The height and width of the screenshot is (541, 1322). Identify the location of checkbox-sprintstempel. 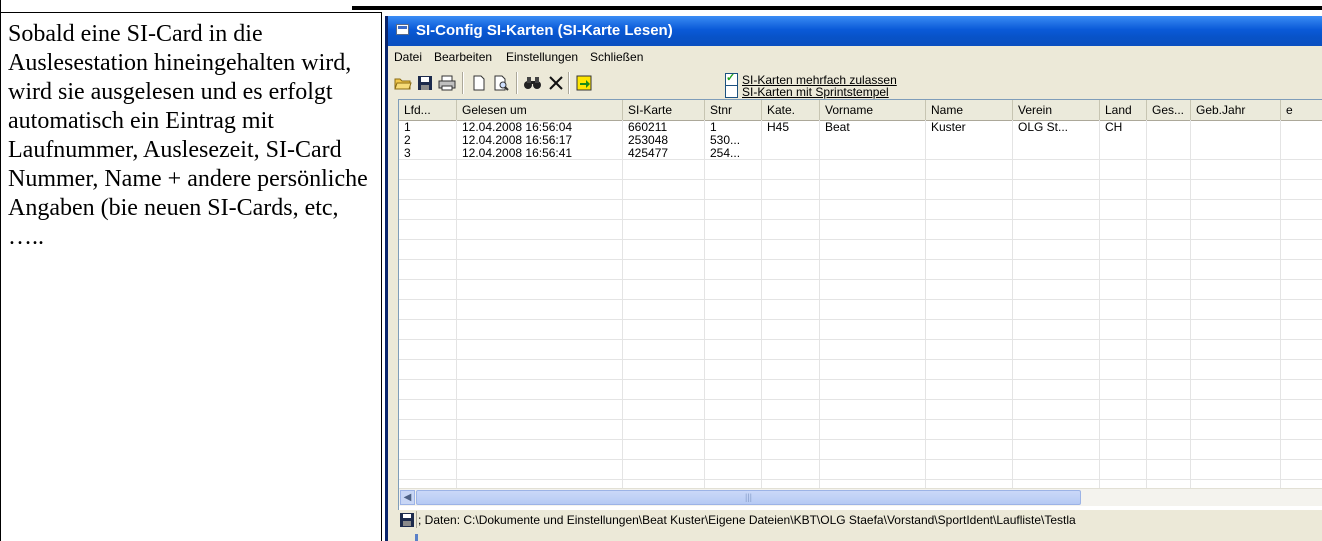
(731, 92).